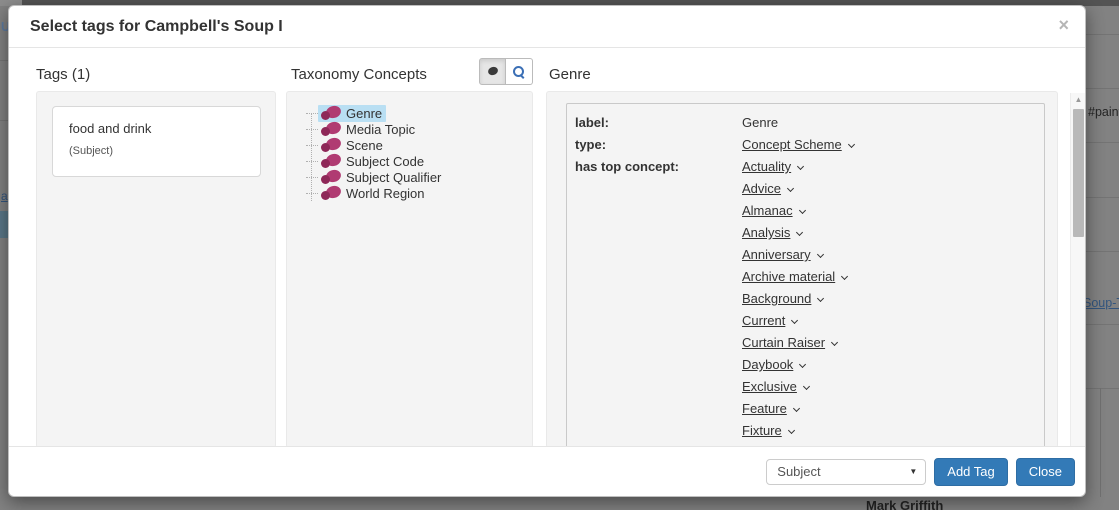 This screenshot has width=1119, height=510. What do you see at coordinates (364, 145) in the screenshot?
I see `tree-item-label: Scene` at bounding box center [364, 145].